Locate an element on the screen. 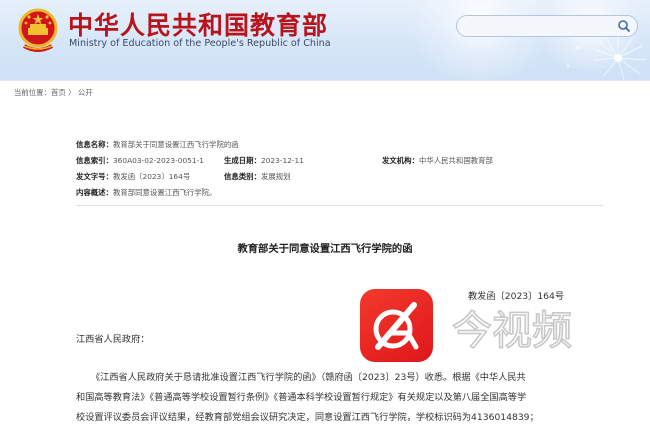  meta-row-category: 信息类别：发展规划 is located at coordinates (257, 176).